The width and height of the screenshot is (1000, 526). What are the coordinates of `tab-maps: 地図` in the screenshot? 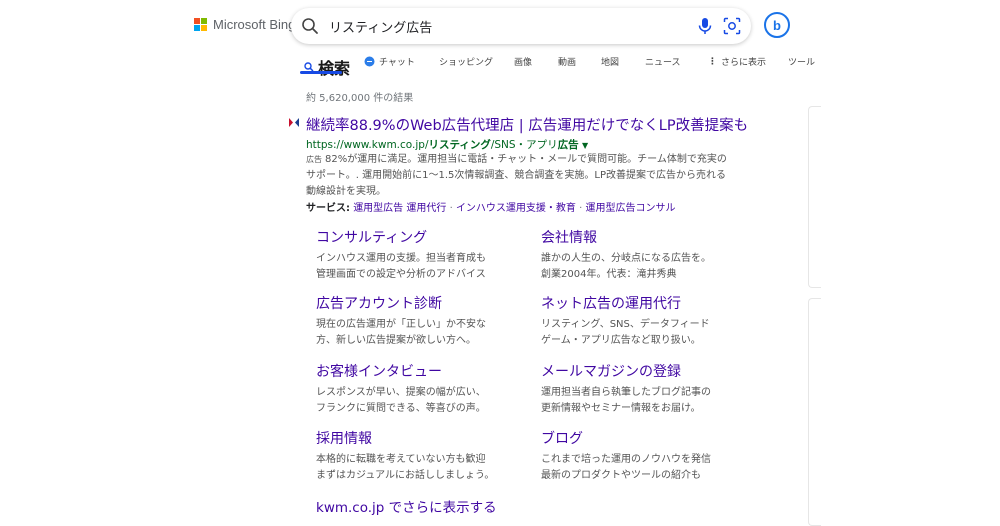 It's located at (610, 61).